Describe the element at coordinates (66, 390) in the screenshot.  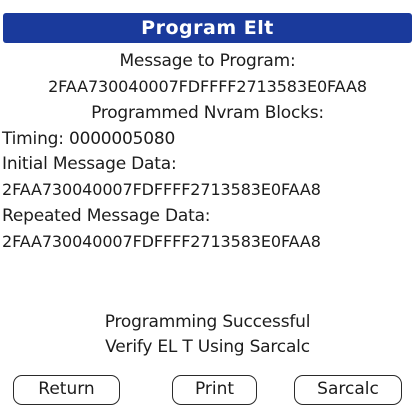
I see `return-button: Return` at that location.